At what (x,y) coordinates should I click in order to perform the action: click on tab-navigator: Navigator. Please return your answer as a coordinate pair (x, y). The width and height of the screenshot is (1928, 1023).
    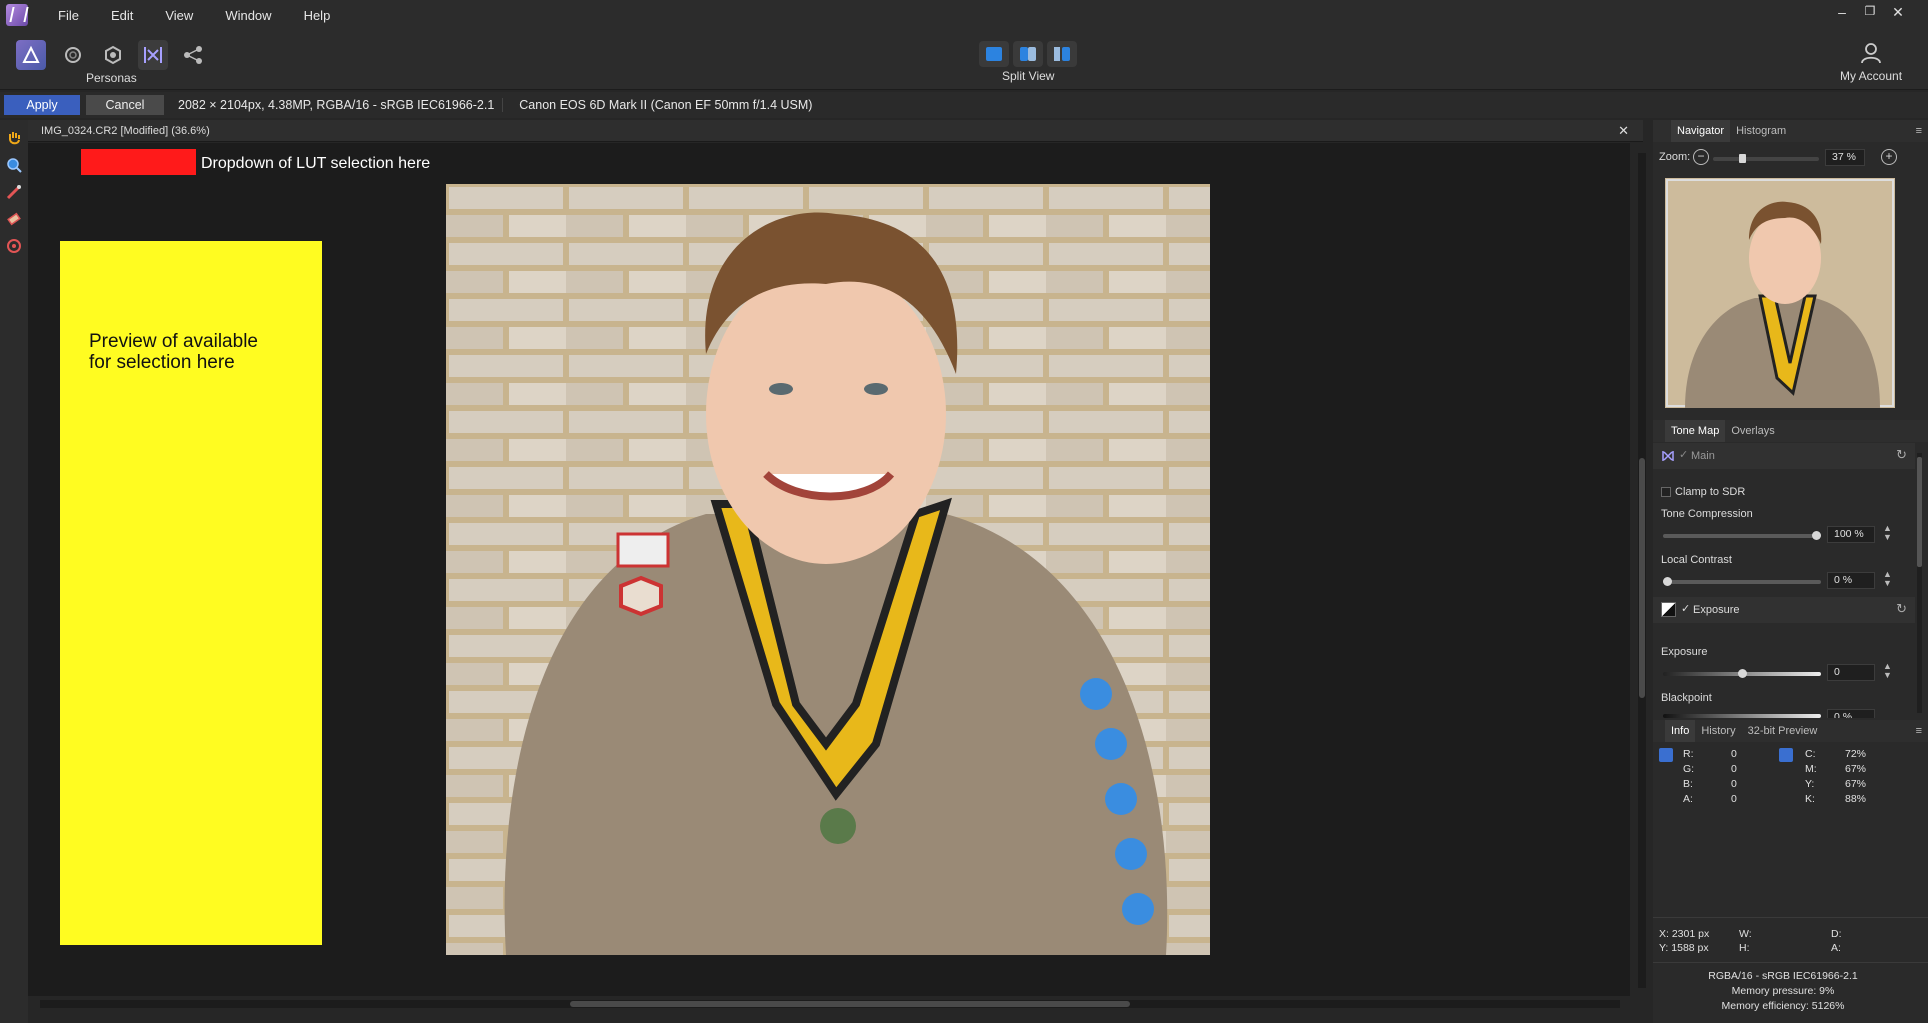
    Looking at the image, I should click on (1701, 131).